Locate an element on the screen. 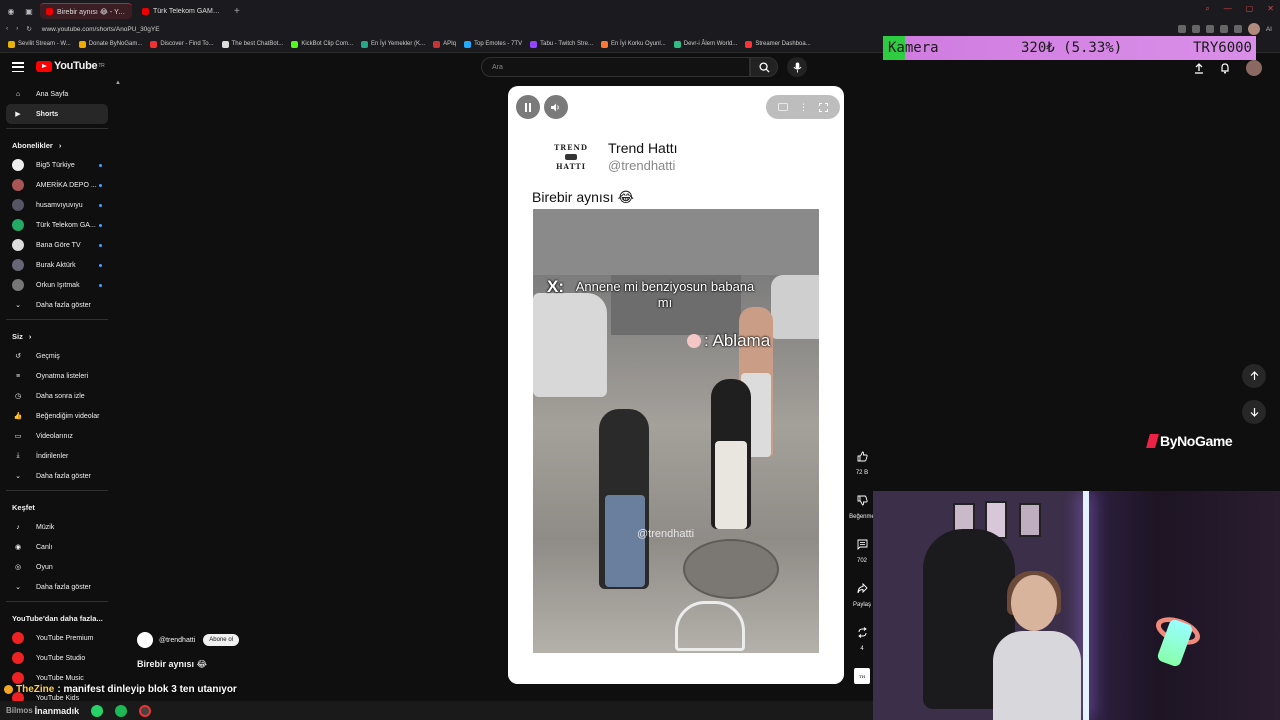 This screenshot has height=720, width=1280. sidebar-item-playlists: ≡ Oynatma listeleri is located at coordinates (57, 376).